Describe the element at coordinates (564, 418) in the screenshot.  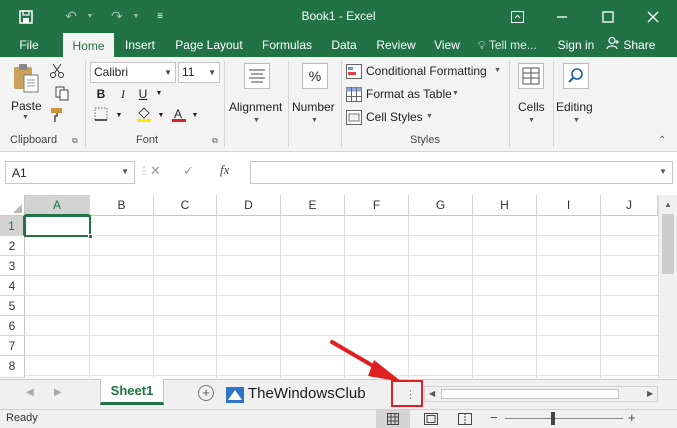
I see `zoom-slider` at that location.